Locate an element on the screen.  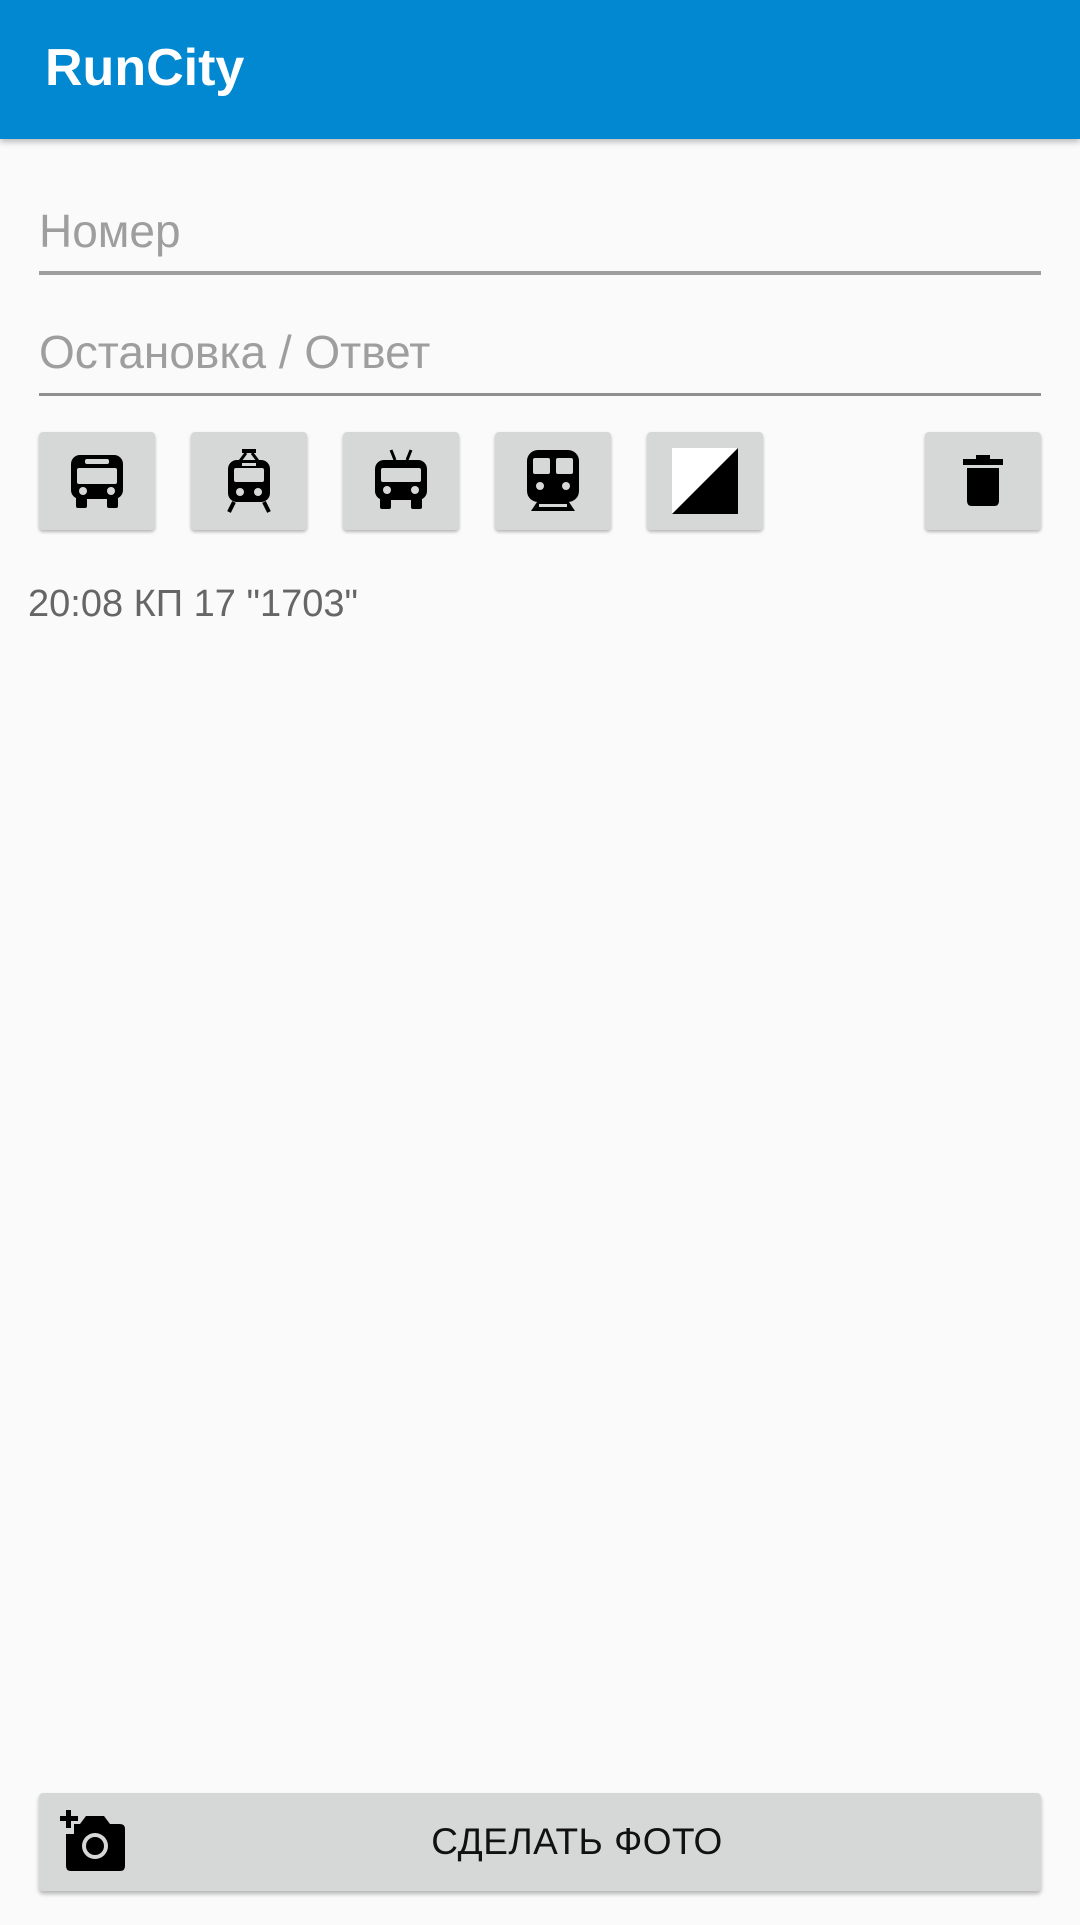
trolleybus-icon is located at coordinates (401, 479).